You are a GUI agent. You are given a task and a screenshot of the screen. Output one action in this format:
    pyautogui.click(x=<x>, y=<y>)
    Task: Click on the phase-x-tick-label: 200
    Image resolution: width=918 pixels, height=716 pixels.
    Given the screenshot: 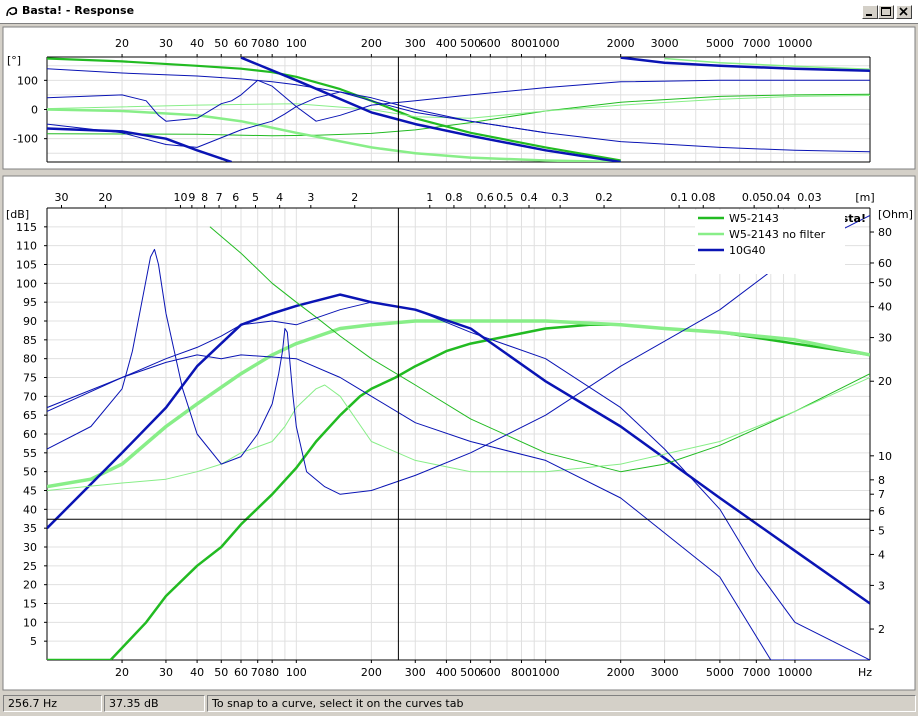 What is the action you would take?
    pyautogui.click(x=371, y=43)
    